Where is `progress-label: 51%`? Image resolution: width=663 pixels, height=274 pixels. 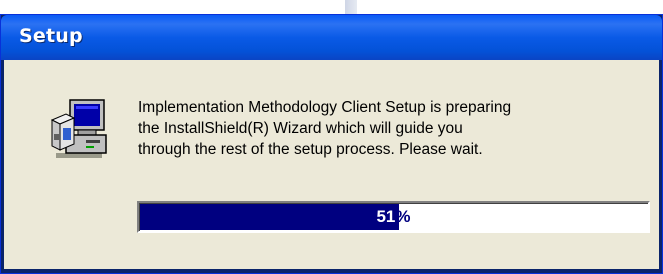
progress-label: 51% is located at coordinates (393, 217).